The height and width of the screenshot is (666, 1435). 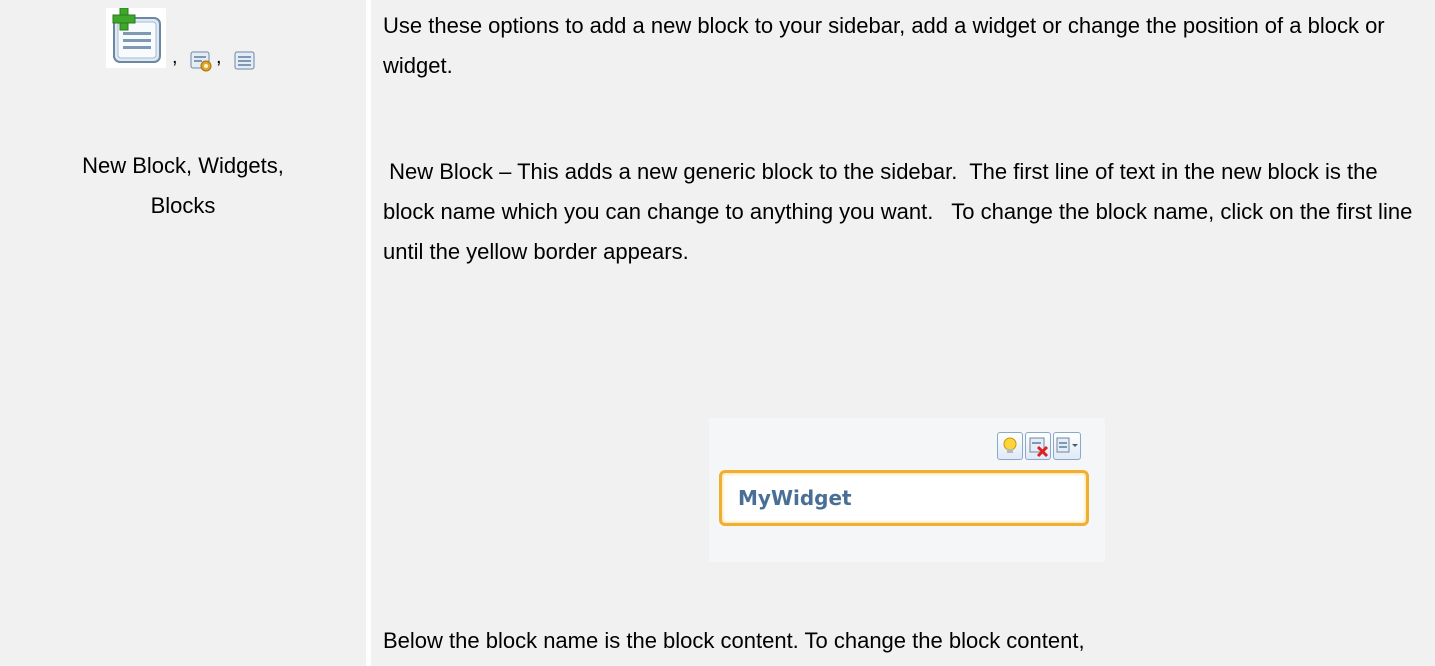 I want to click on widgets-icon, so click(x=201, y=61).